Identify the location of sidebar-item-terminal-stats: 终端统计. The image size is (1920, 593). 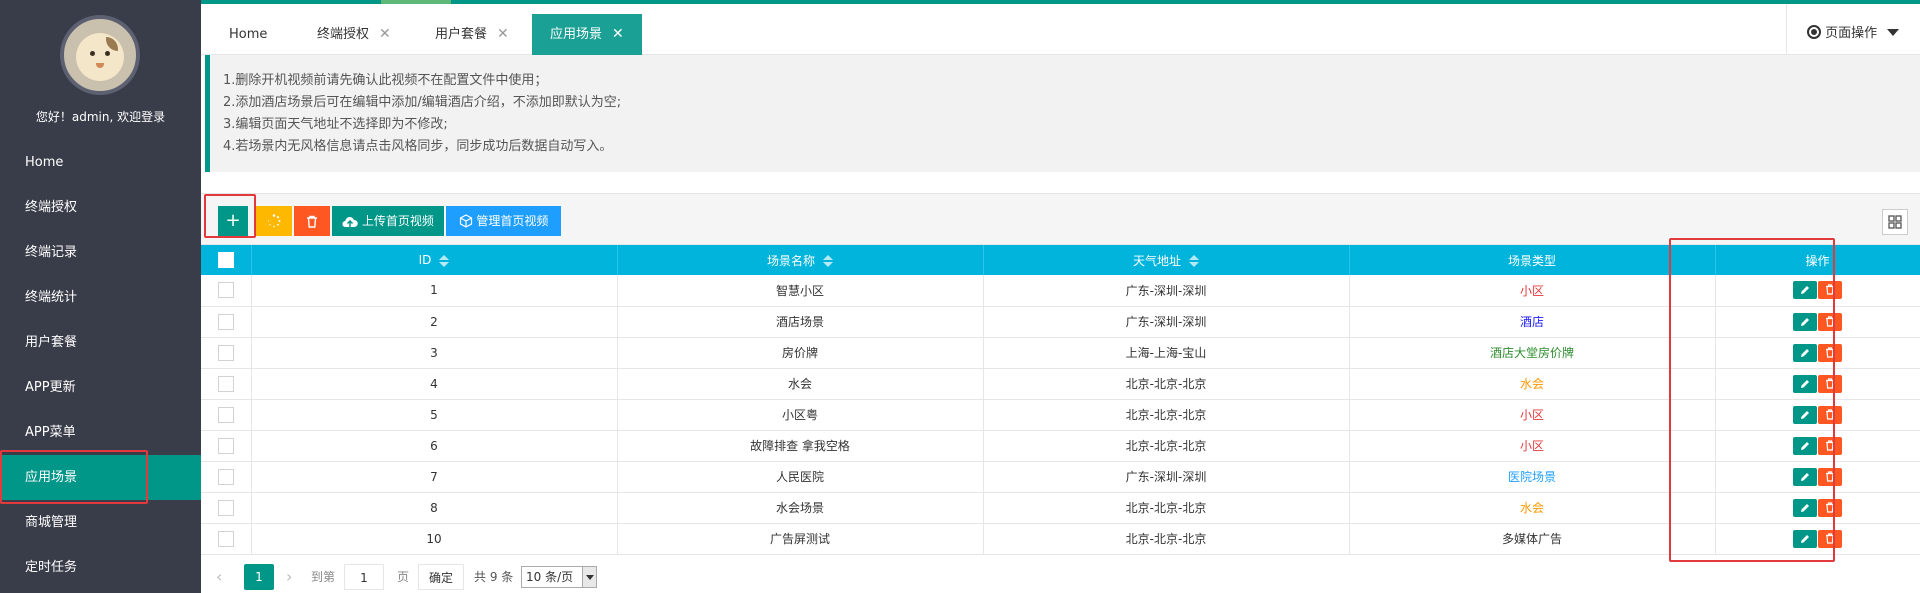
(100, 297).